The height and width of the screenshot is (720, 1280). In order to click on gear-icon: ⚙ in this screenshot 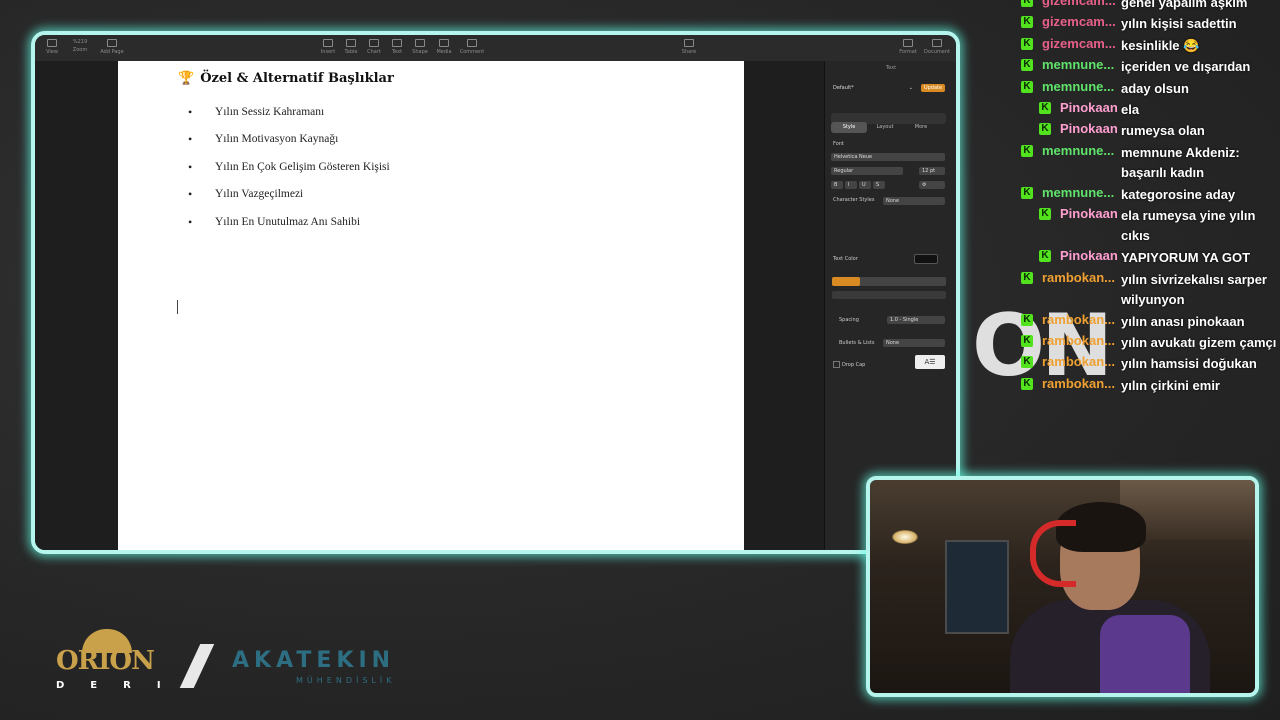, I will do `click(924, 185)`.